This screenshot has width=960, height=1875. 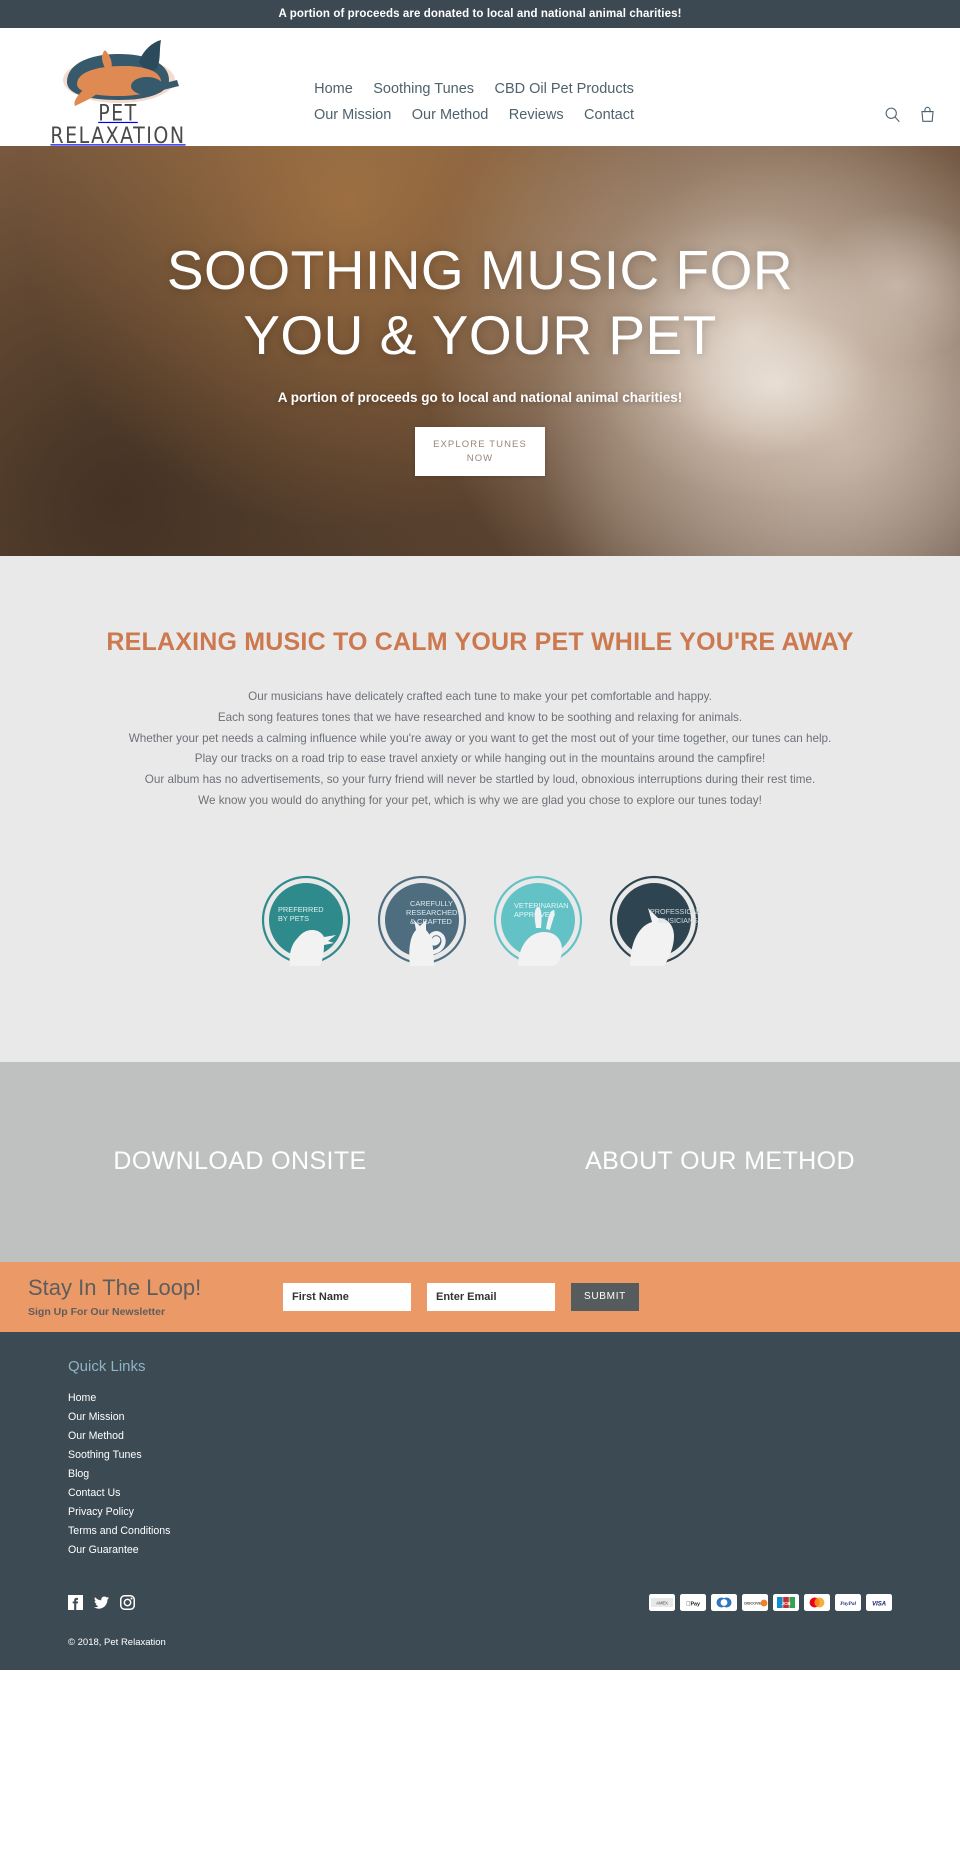 I want to click on svg-text: Pay, so click(x=693, y=1603).